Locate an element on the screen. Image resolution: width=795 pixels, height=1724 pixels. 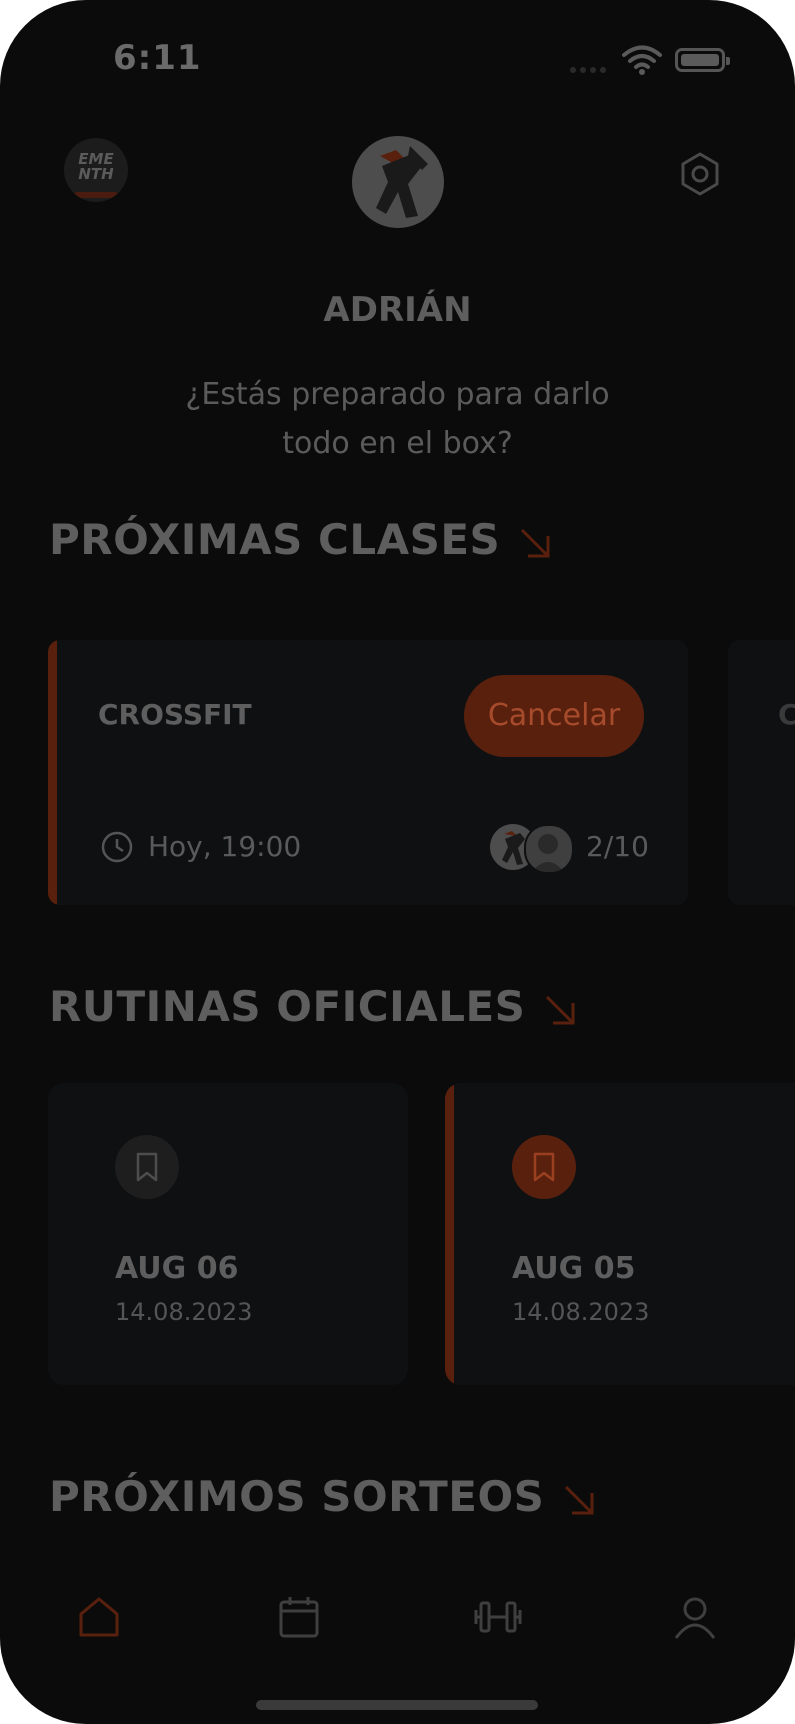
routine-title: AUG 05 is located at coordinates (574, 1268).